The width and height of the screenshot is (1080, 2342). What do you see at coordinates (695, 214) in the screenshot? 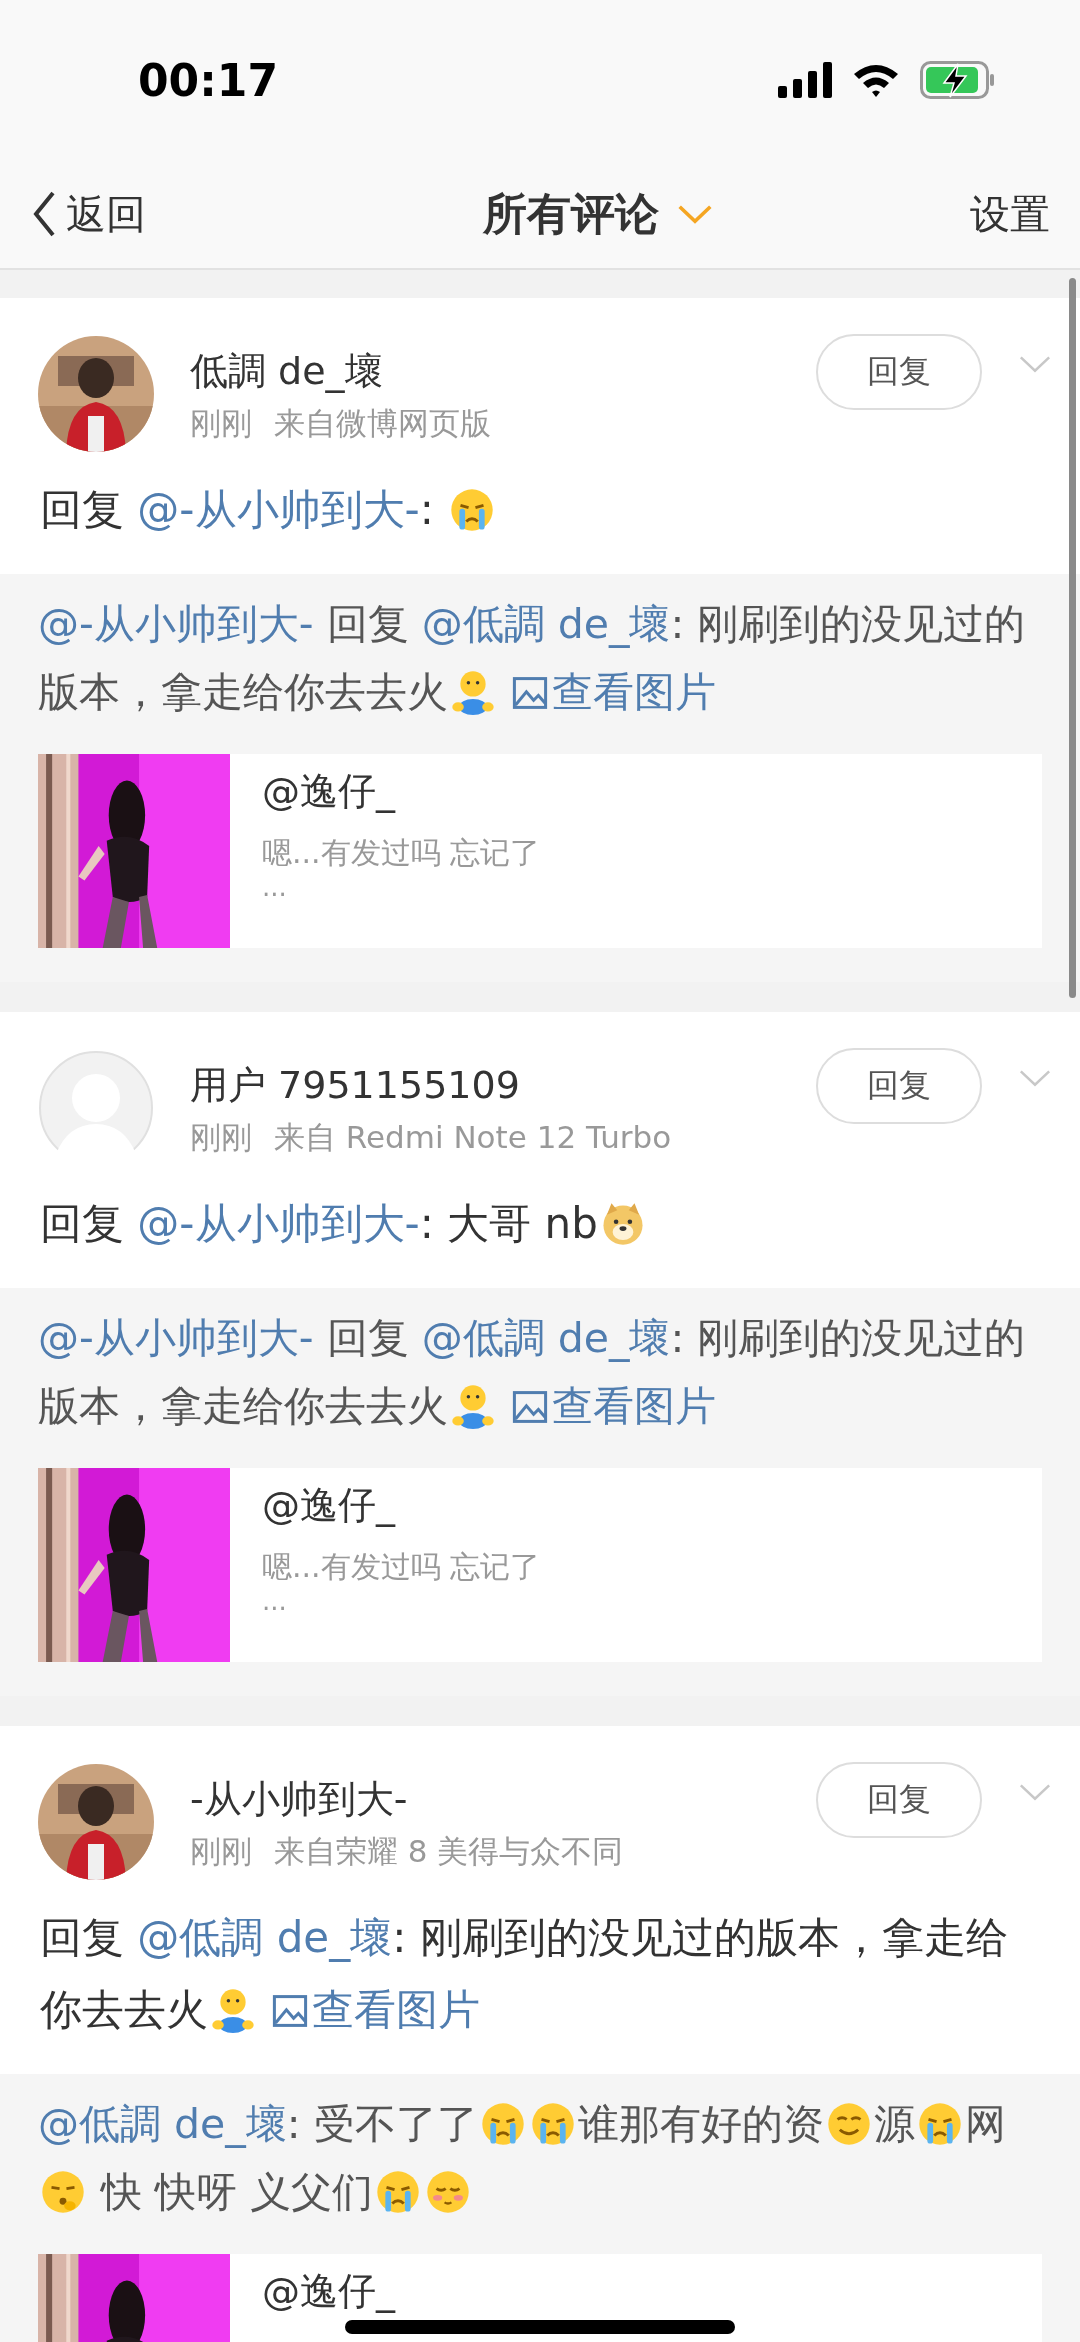
I see `caret-icon` at bounding box center [695, 214].